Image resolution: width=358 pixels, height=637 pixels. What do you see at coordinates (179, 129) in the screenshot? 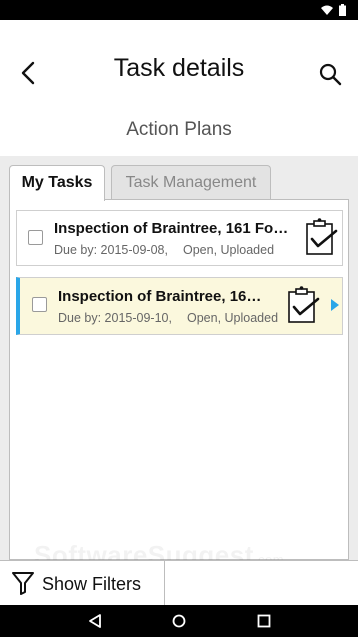
I see `page-subtitle: Action Plans` at bounding box center [179, 129].